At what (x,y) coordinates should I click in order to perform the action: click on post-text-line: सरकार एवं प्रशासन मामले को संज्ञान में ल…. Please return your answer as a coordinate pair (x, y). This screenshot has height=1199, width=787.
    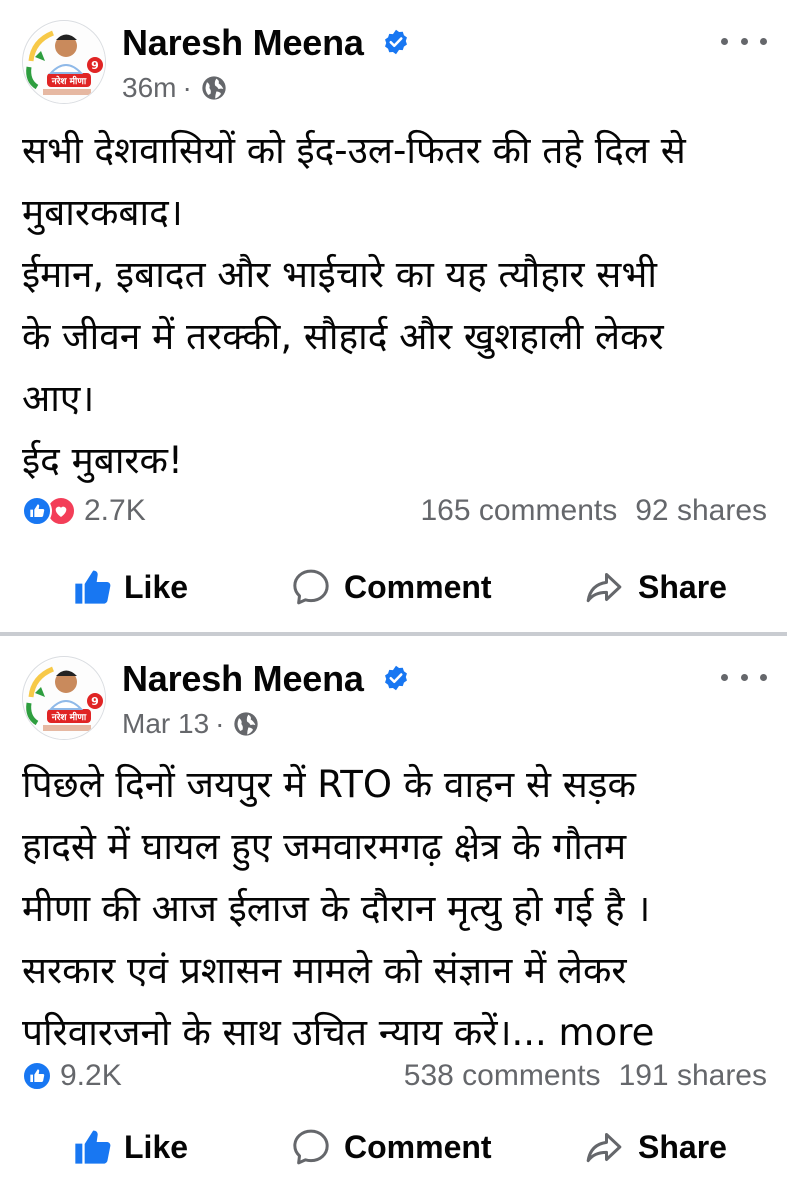
    Looking at the image, I should click on (324, 970).